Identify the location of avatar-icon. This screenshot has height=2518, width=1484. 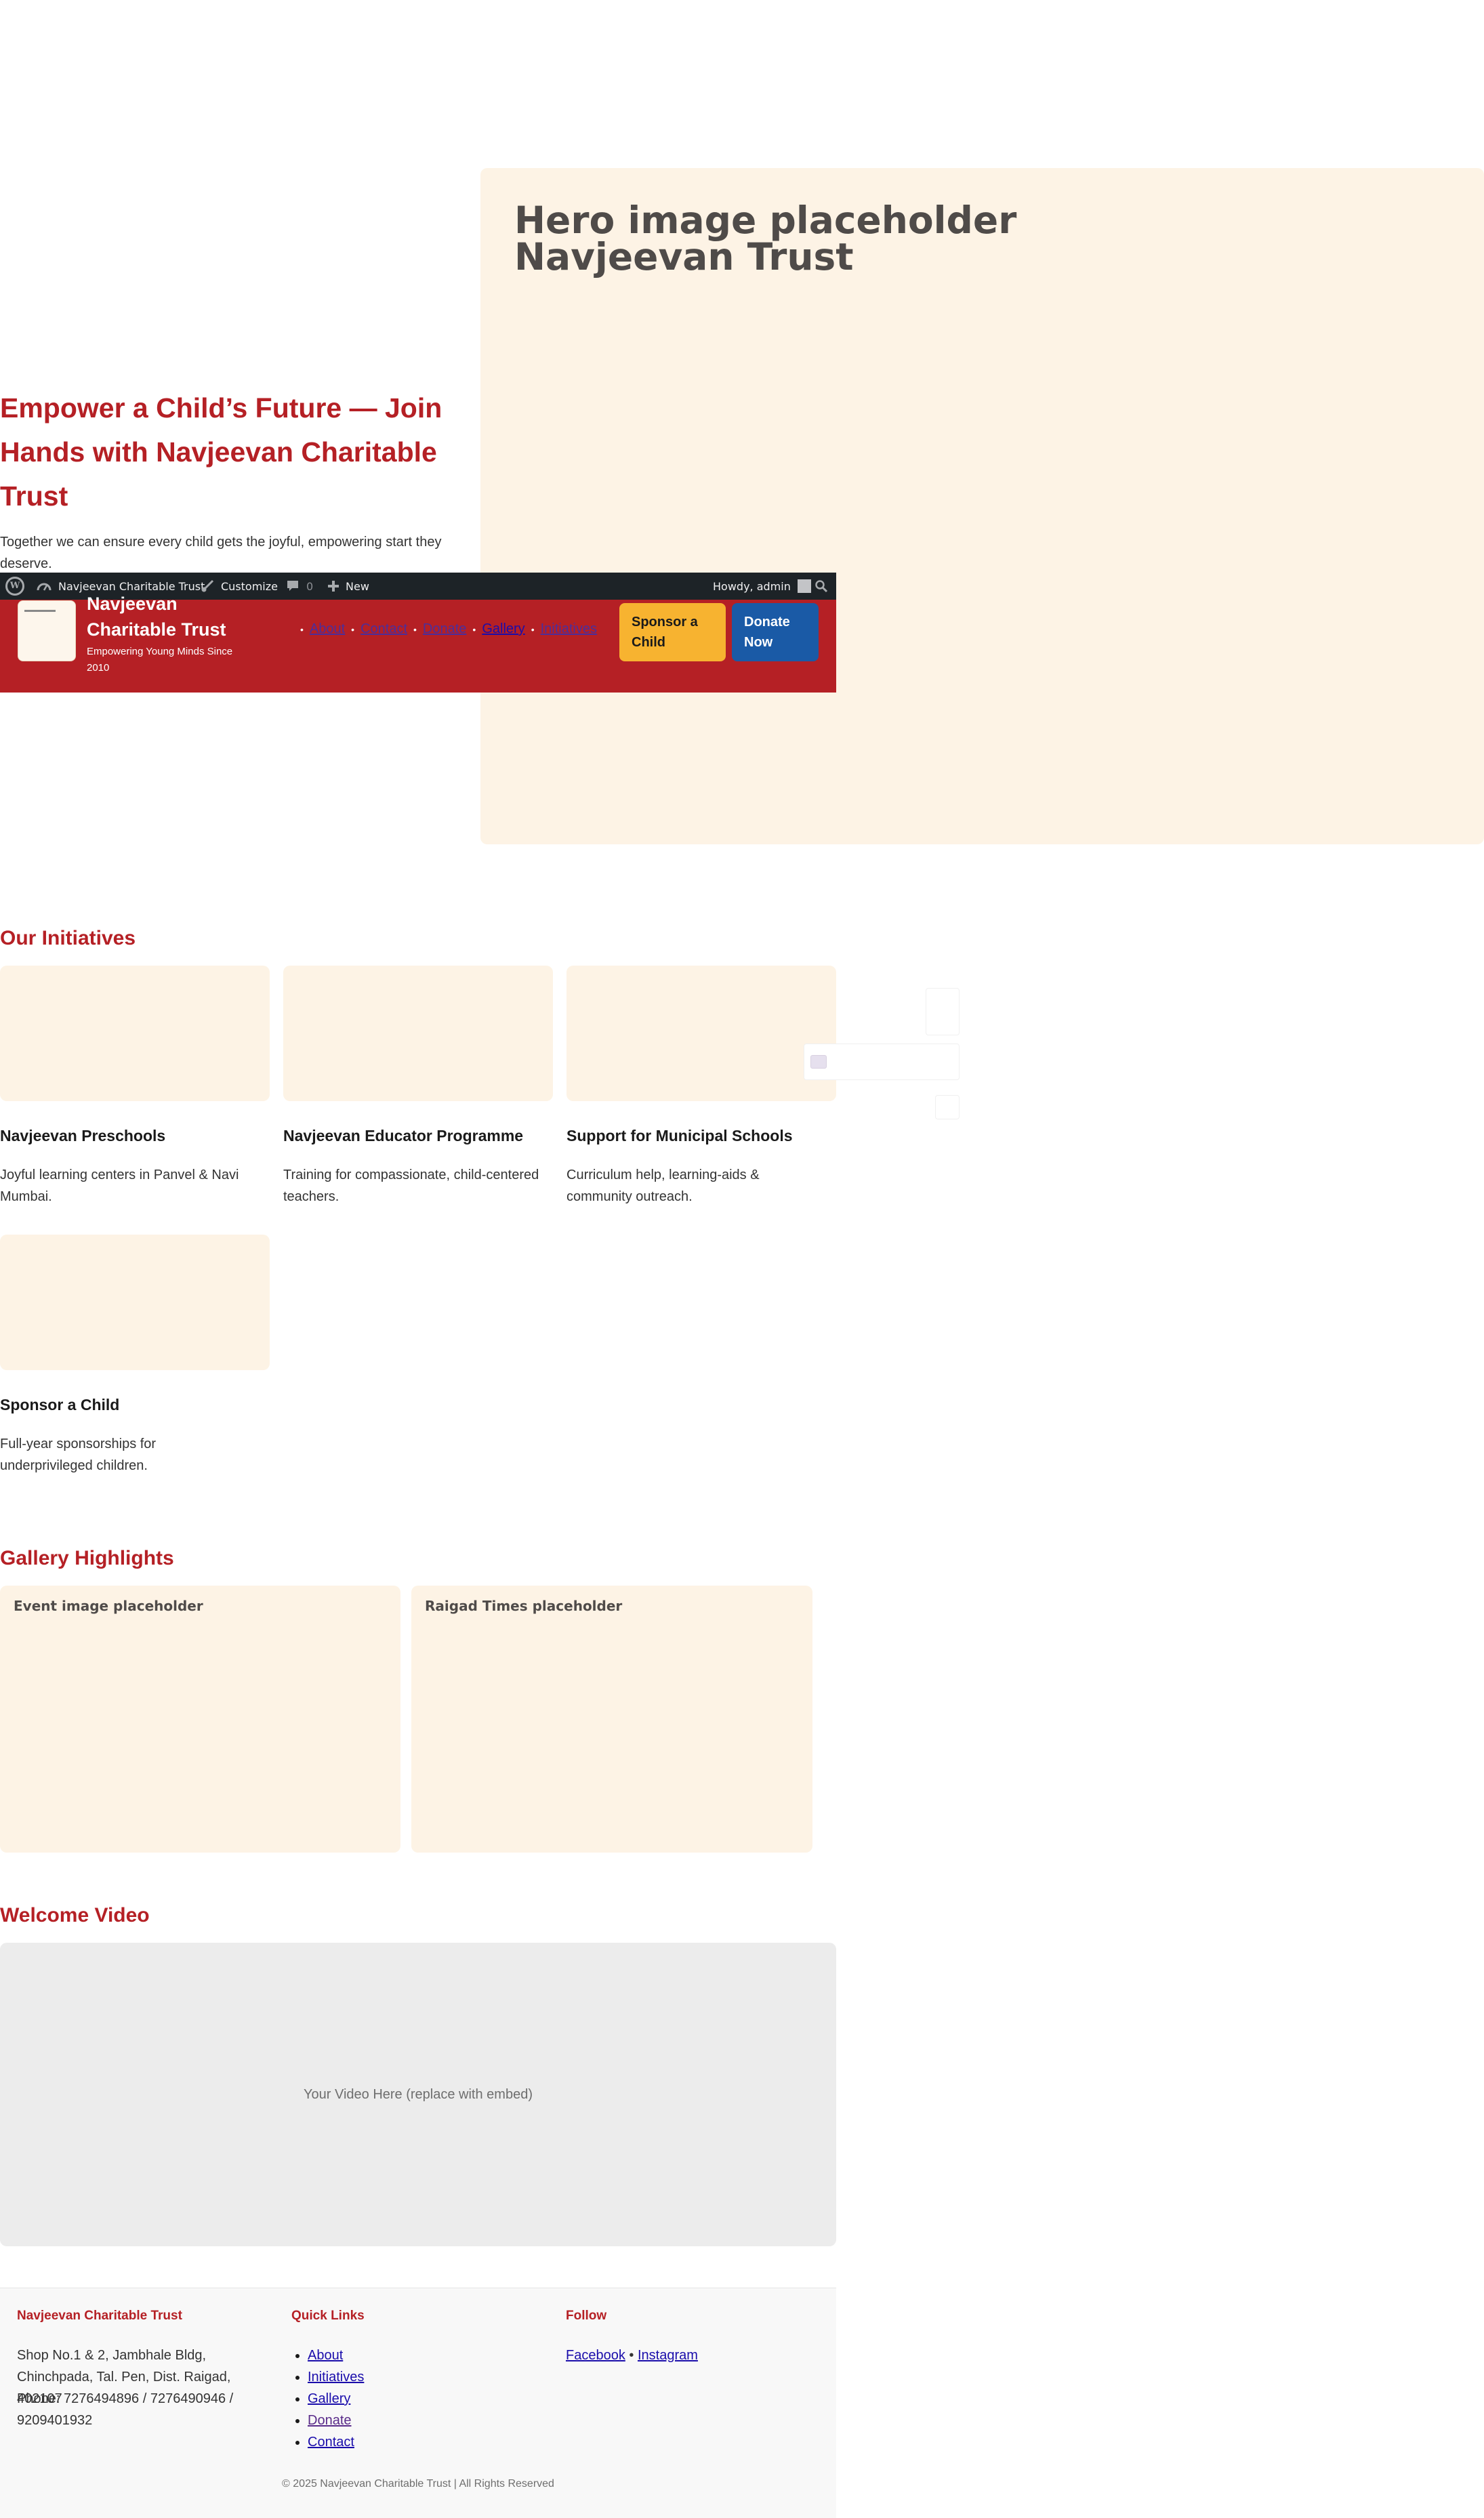
(804, 586).